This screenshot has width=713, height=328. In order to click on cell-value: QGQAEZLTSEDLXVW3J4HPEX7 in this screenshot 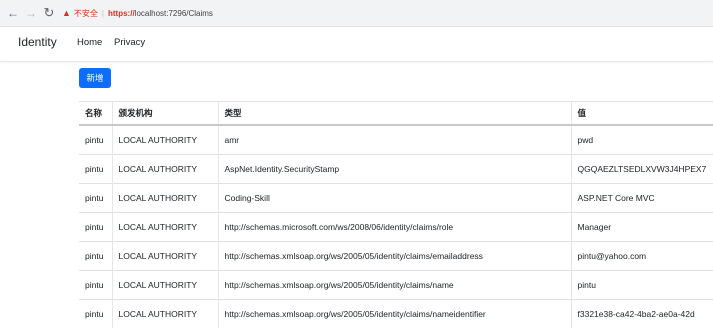, I will do `click(642, 169)`.